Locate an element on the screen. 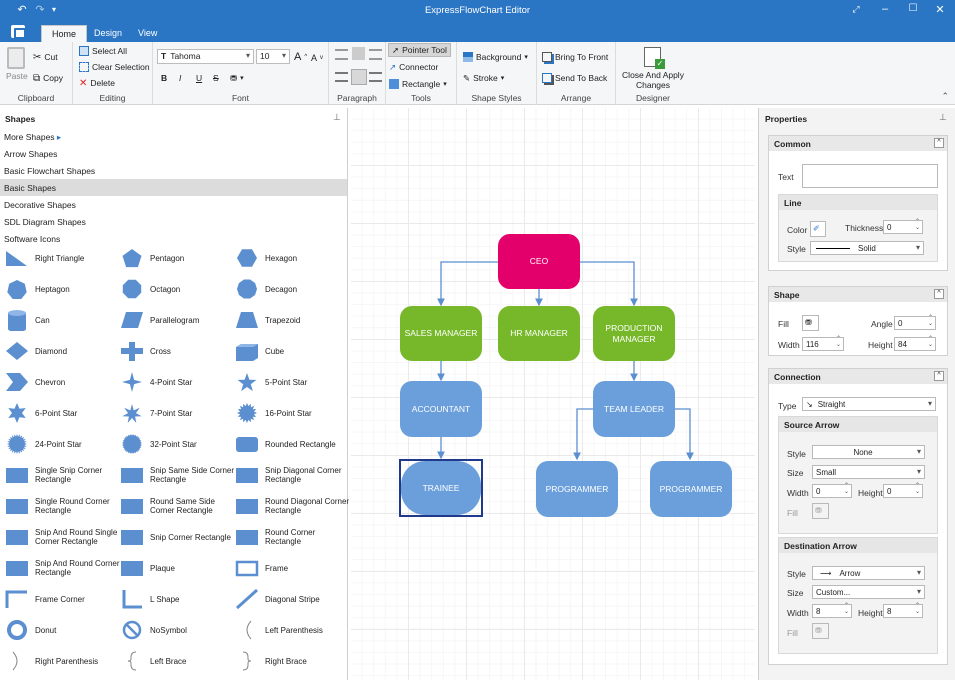 The height and width of the screenshot is (680, 955). shape-item-round-same-side-corner-rectangle: Round Same Side Corner Rectangle is located at coordinates (177, 506).